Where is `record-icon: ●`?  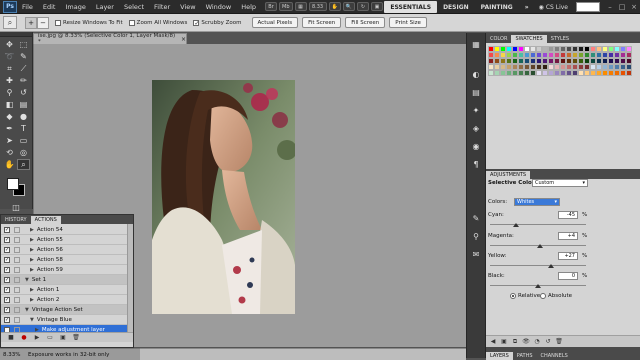 record-icon: ● is located at coordinates (24, 338).